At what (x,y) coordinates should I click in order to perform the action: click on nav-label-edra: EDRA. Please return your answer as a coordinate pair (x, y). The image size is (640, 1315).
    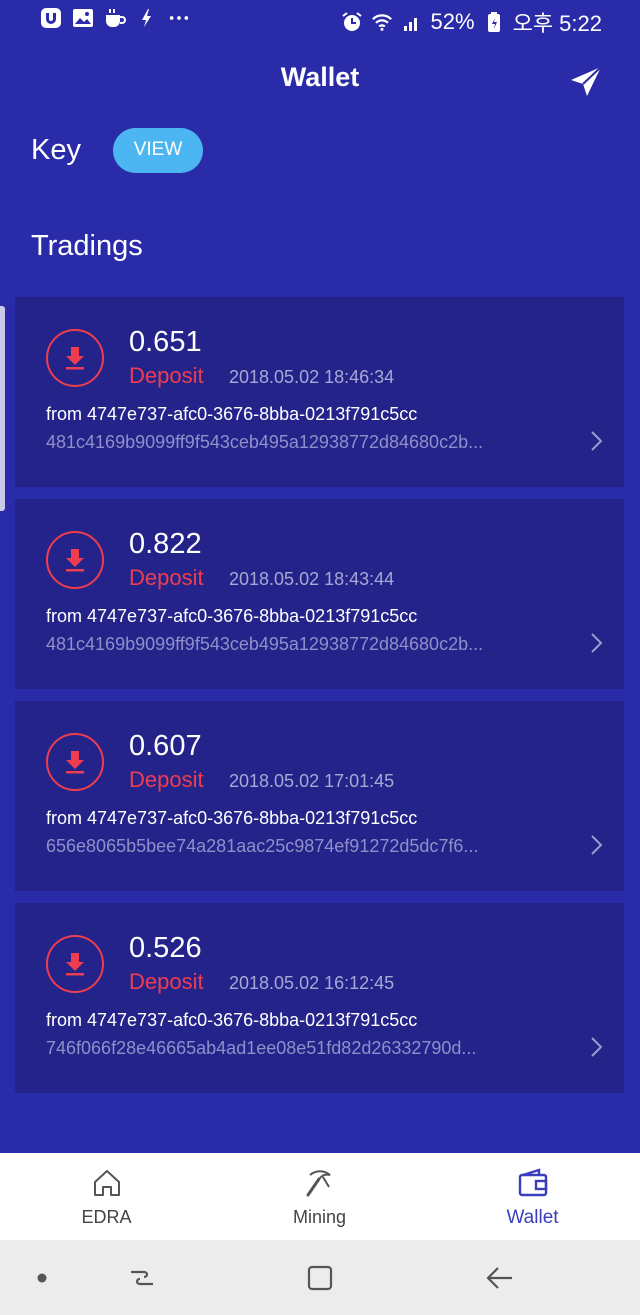
    Looking at the image, I should click on (106, 1217).